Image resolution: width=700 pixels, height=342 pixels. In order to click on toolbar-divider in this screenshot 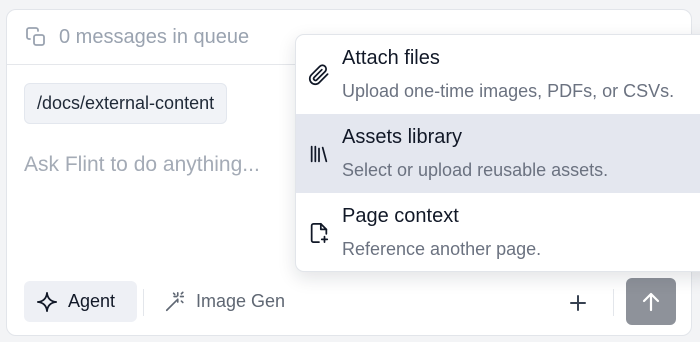, I will do `click(143, 302)`.